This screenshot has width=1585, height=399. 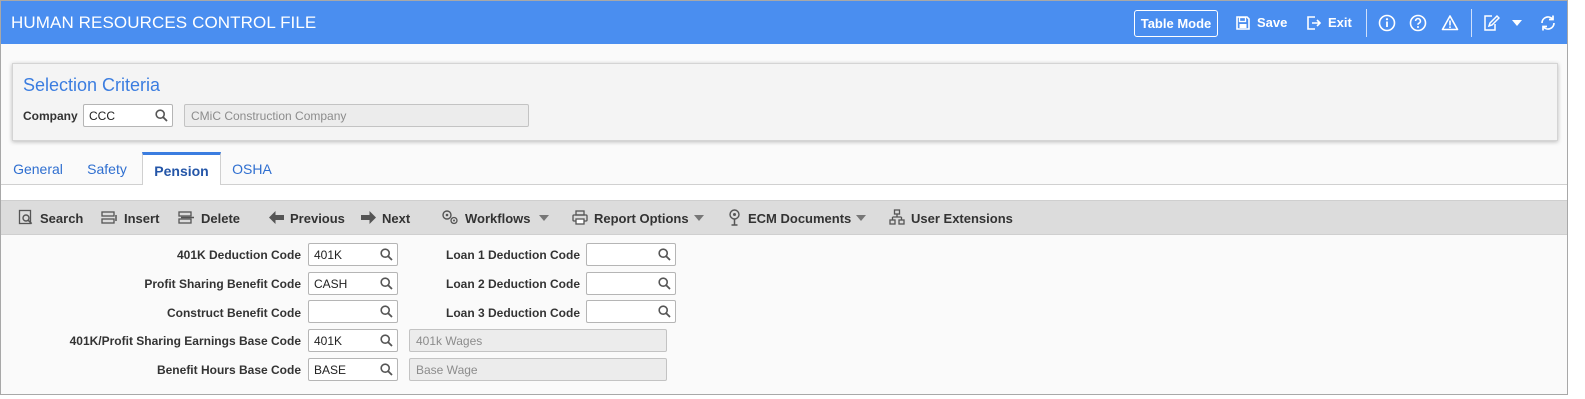 I want to click on exit-icon, so click(x=1314, y=23).